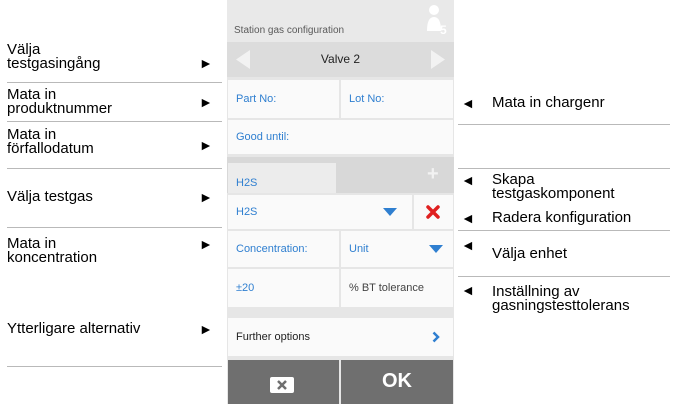 Image resolution: width=676 pixels, height=404 pixels. I want to click on annotation-line: Radera konfiguration, so click(562, 217).